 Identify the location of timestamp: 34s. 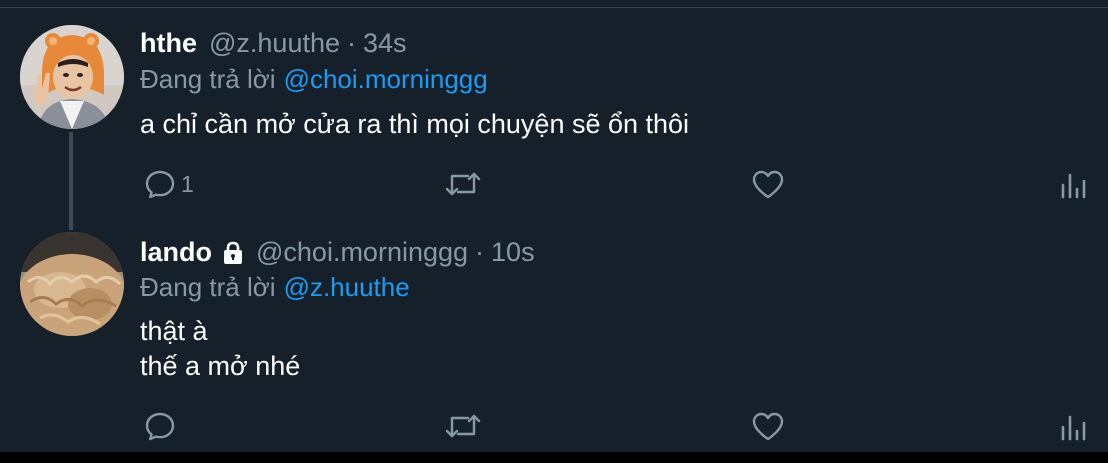
(385, 43).